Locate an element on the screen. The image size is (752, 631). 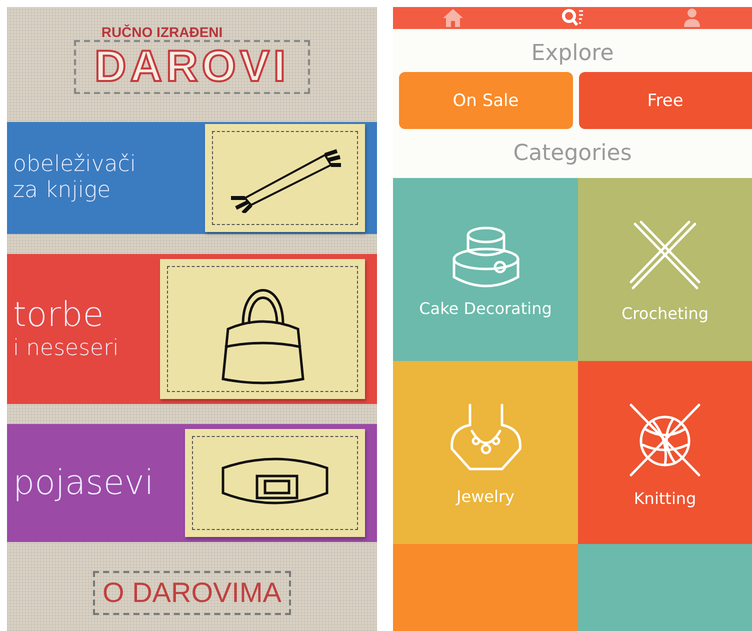
home-icon is located at coordinates (453, 18).